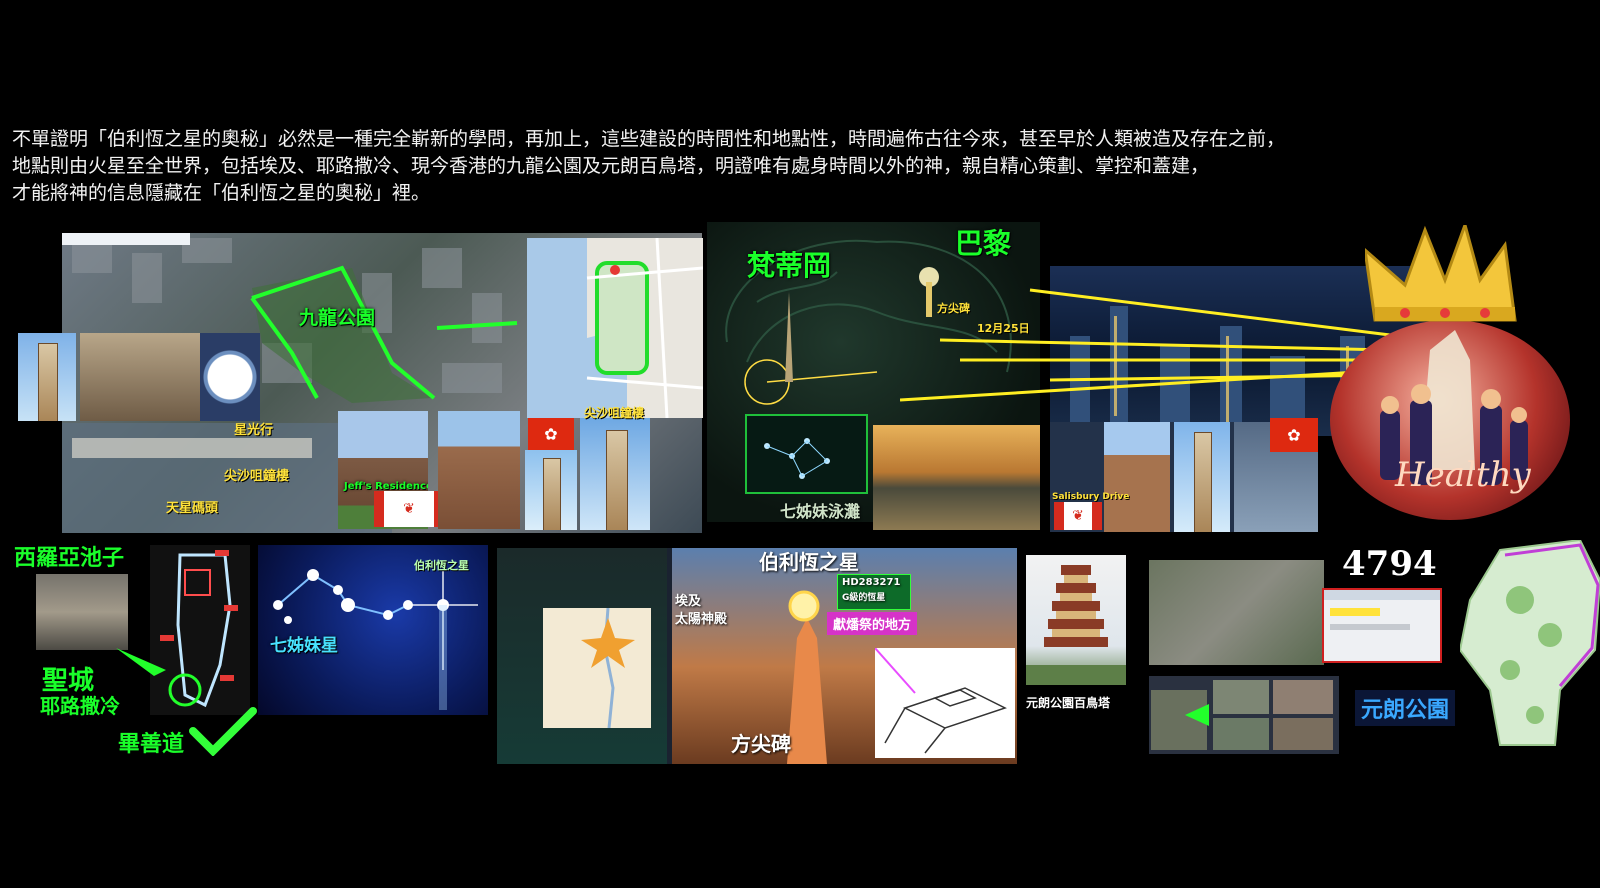  What do you see at coordinates (1355, 612) in the screenshot?
I see `dialog-highlight` at bounding box center [1355, 612].